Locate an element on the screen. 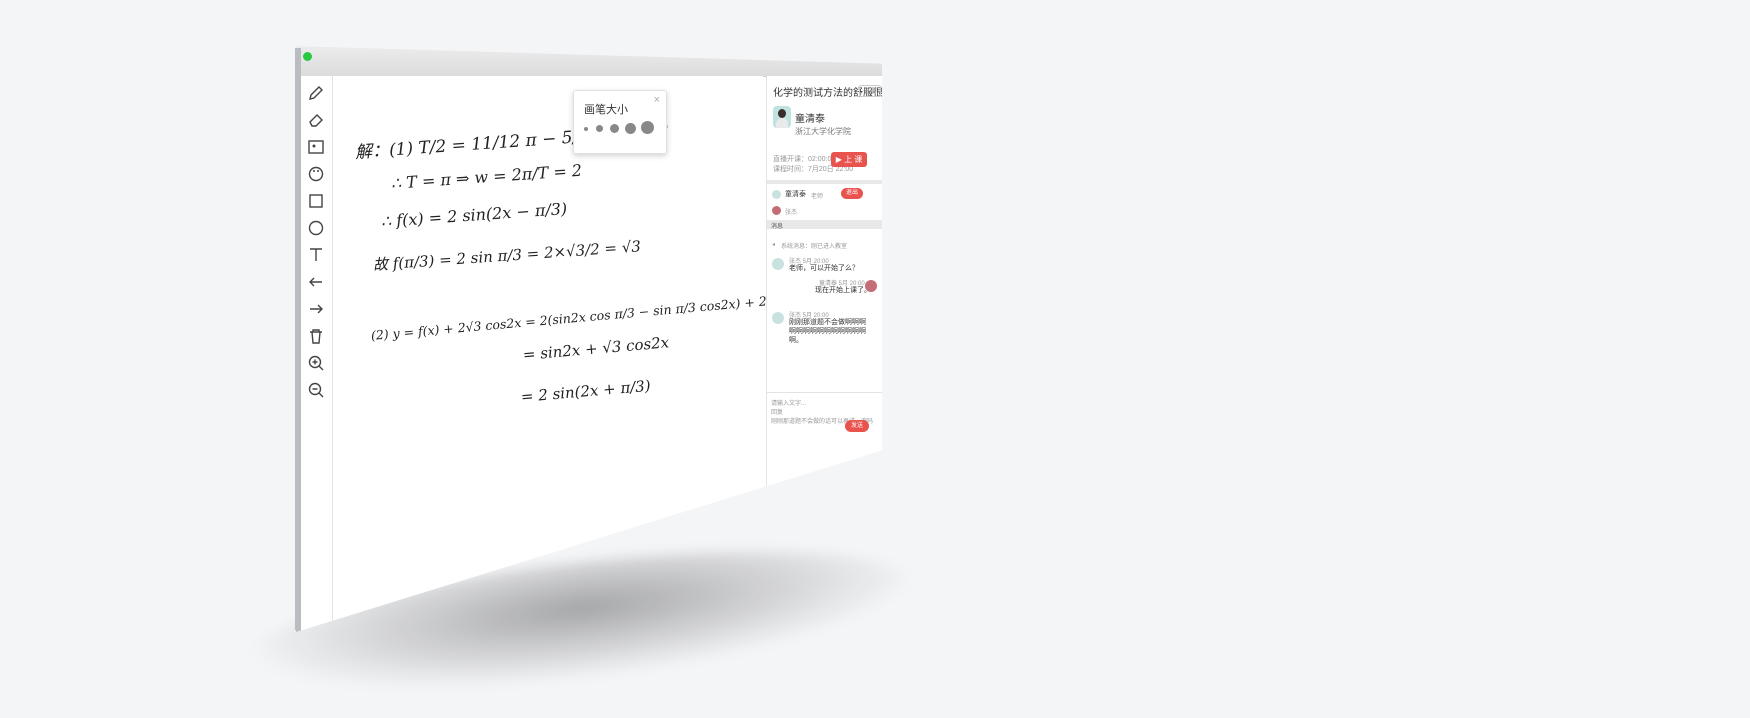 This screenshot has width=1750, height=718. teacher-name: 童清泰 is located at coordinates (810, 119).